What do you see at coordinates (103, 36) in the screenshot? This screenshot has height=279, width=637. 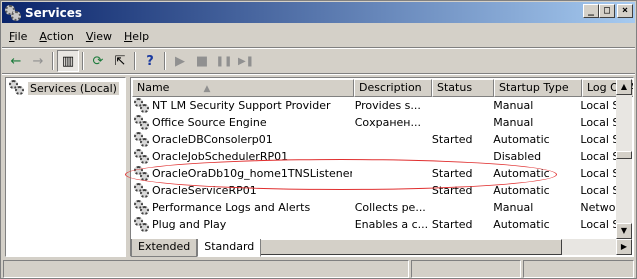 I see `menu-view-label: iew` at bounding box center [103, 36].